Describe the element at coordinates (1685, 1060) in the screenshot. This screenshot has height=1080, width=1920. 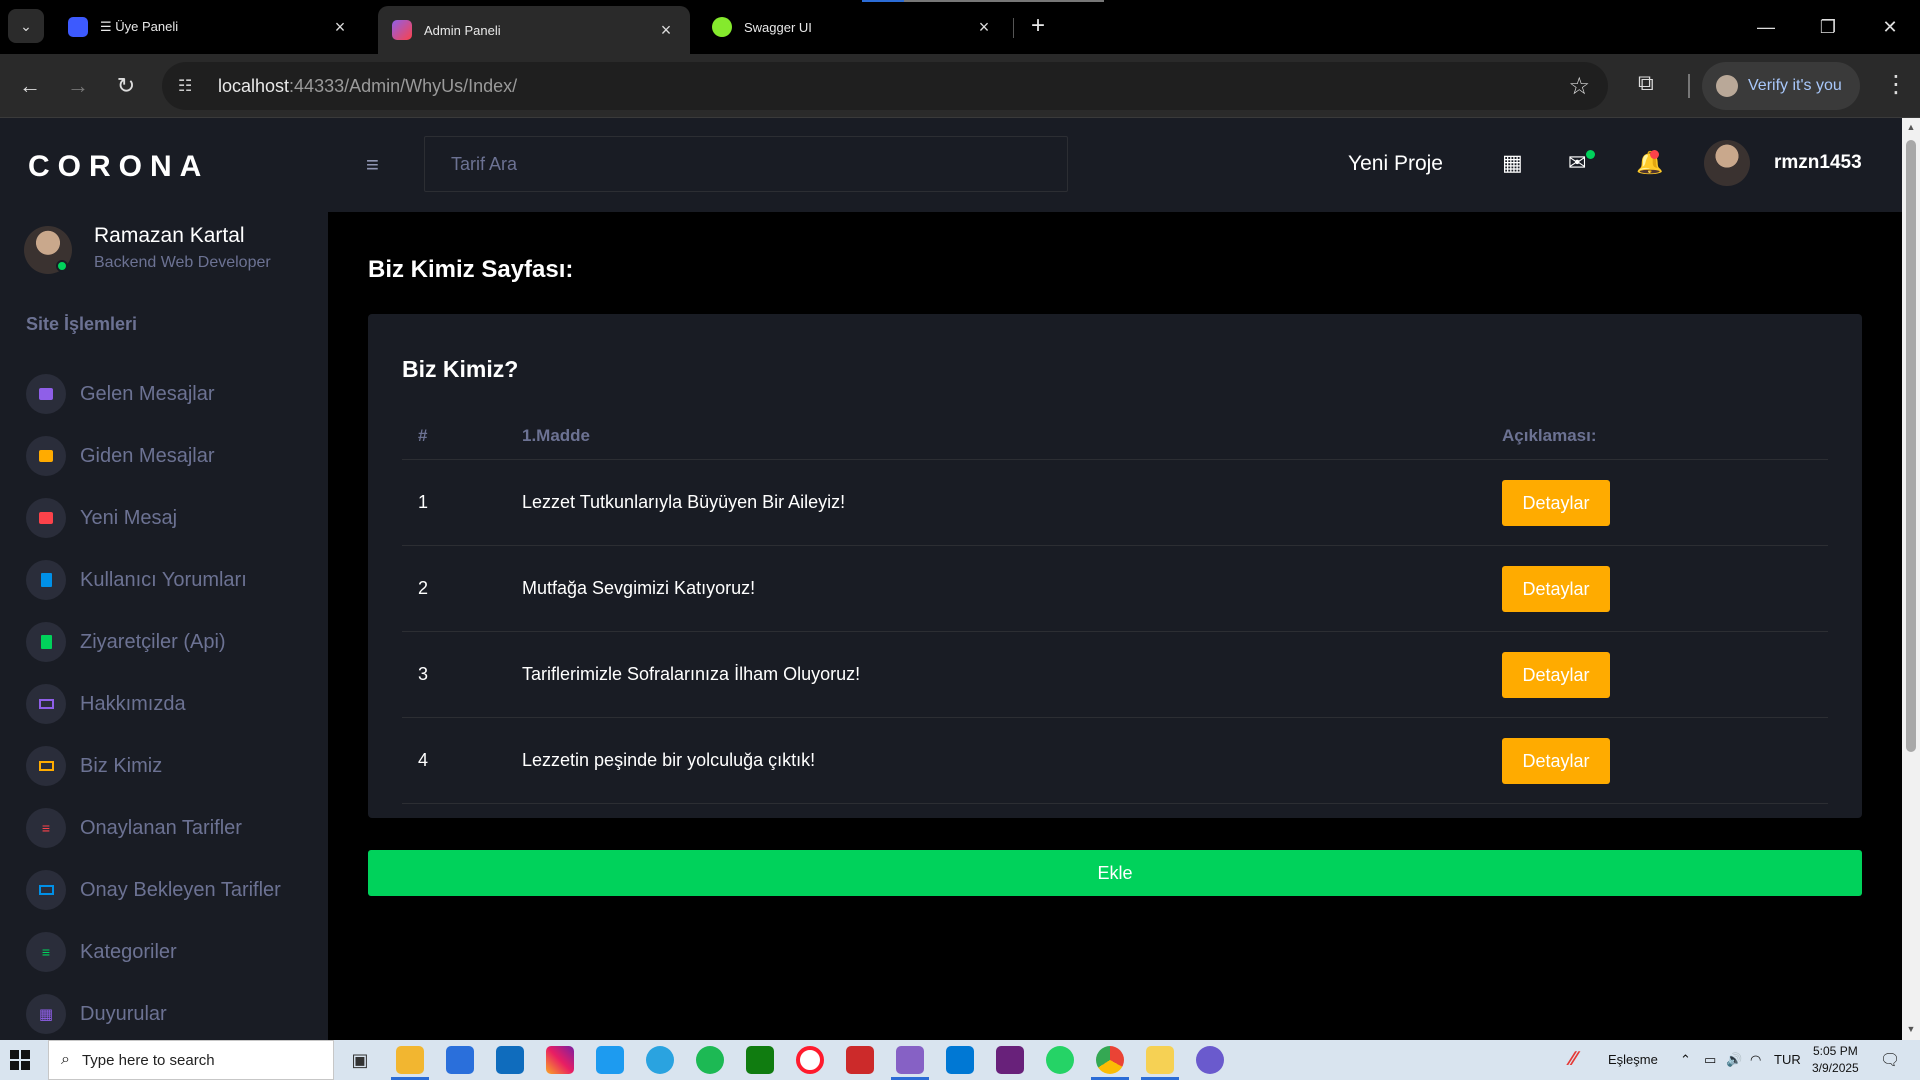
I see `chevron-up-icon: ⌃` at that location.